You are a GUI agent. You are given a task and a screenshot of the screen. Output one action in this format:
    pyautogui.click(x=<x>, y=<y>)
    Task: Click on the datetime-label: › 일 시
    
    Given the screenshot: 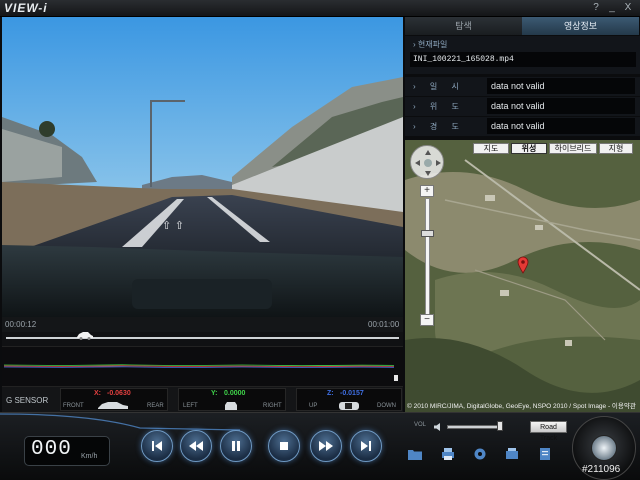 What is the action you would take?
    pyautogui.click(x=439, y=86)
    